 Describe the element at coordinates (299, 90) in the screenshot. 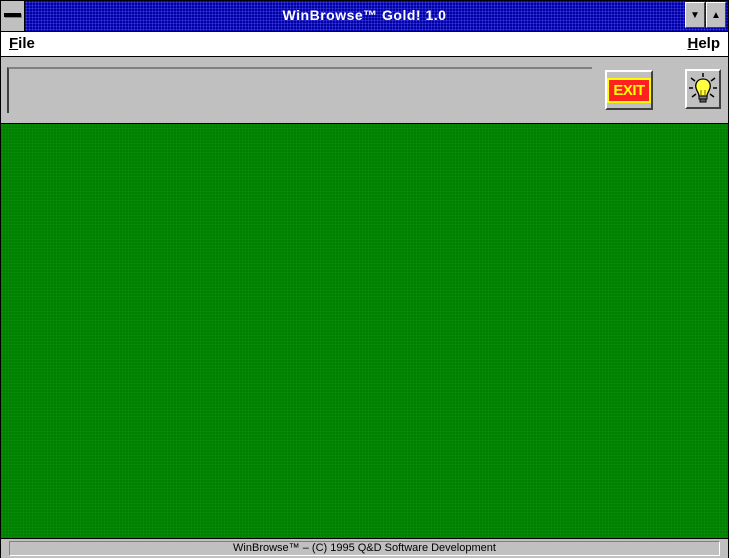

I see `address-field` at that location.